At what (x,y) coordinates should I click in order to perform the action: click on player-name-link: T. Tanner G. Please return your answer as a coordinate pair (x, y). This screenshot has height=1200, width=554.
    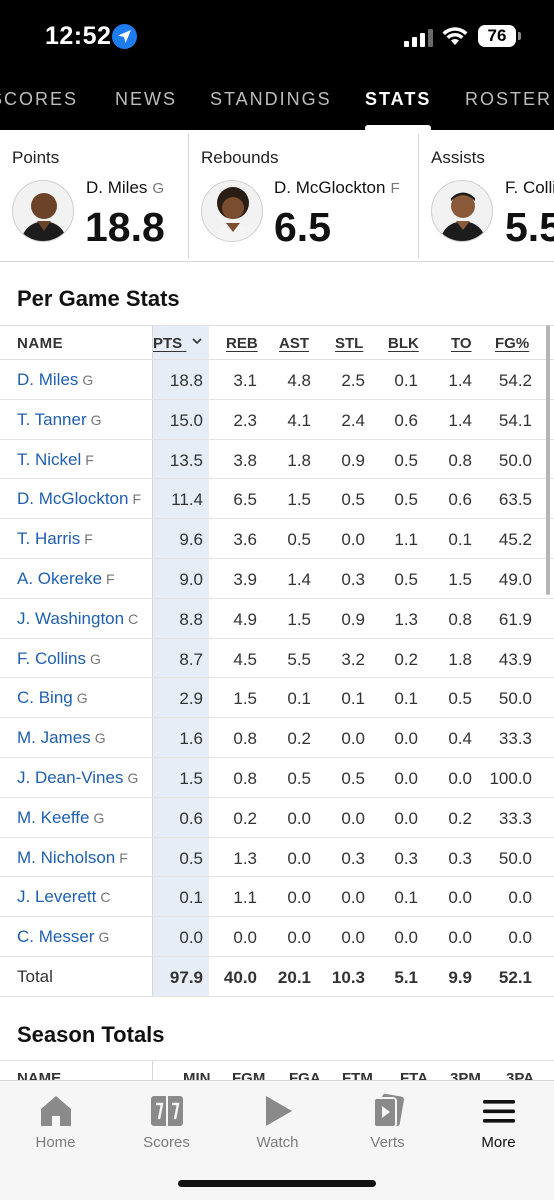
    Looking at the image, I should click on (59, 420).